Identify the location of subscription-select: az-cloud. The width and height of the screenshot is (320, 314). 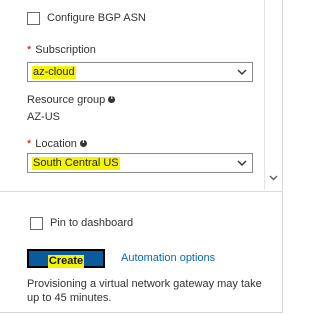
(140, 72).